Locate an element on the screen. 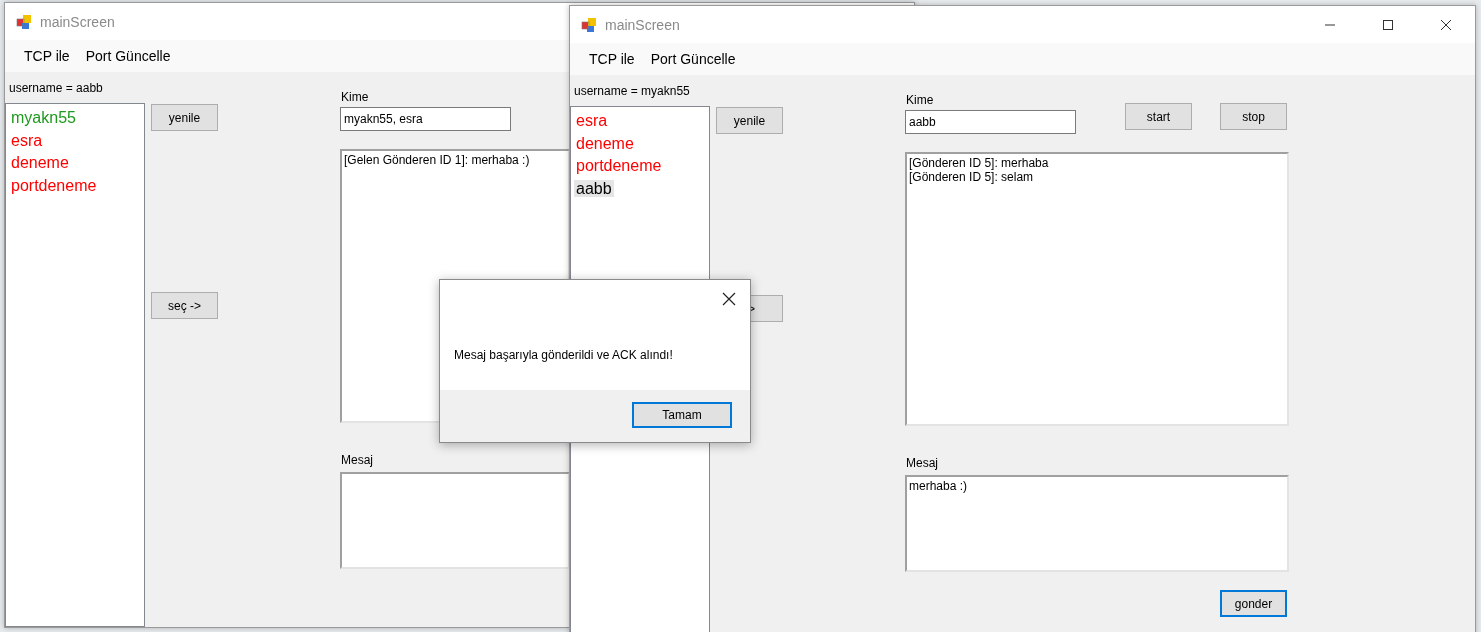  stop-button: stop is located at coordinates (1253, 116).